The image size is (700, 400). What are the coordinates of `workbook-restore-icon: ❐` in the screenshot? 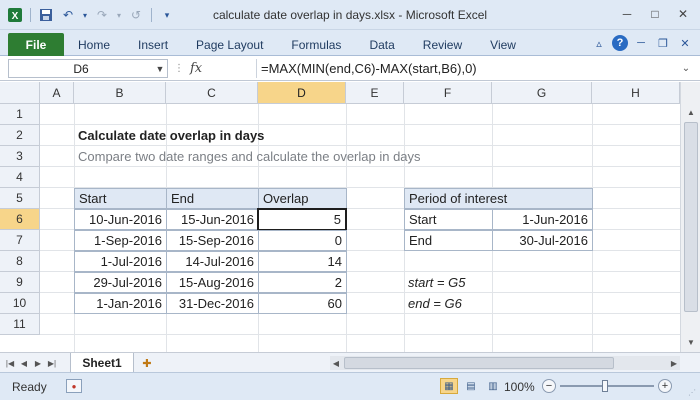 It's located at (663, 43).